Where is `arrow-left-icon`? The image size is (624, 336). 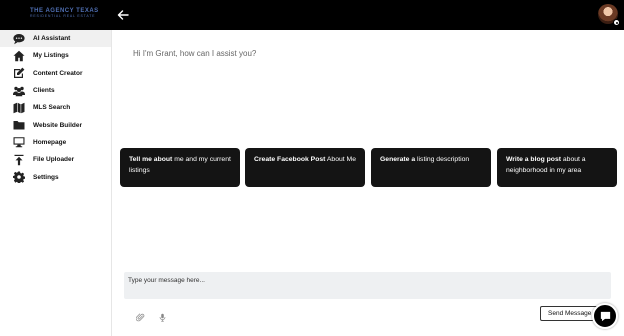 arrow-left-icon is located at coordinates (123, 15).